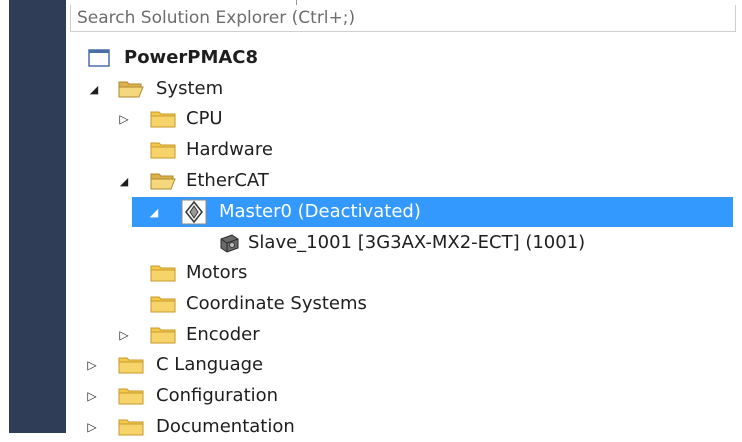 This screenshot has width=742, height=442. Describe the element at coordinates (154, 212) in the screenshot. I see `master-expanded-arrow-icon: ◢` at that location.